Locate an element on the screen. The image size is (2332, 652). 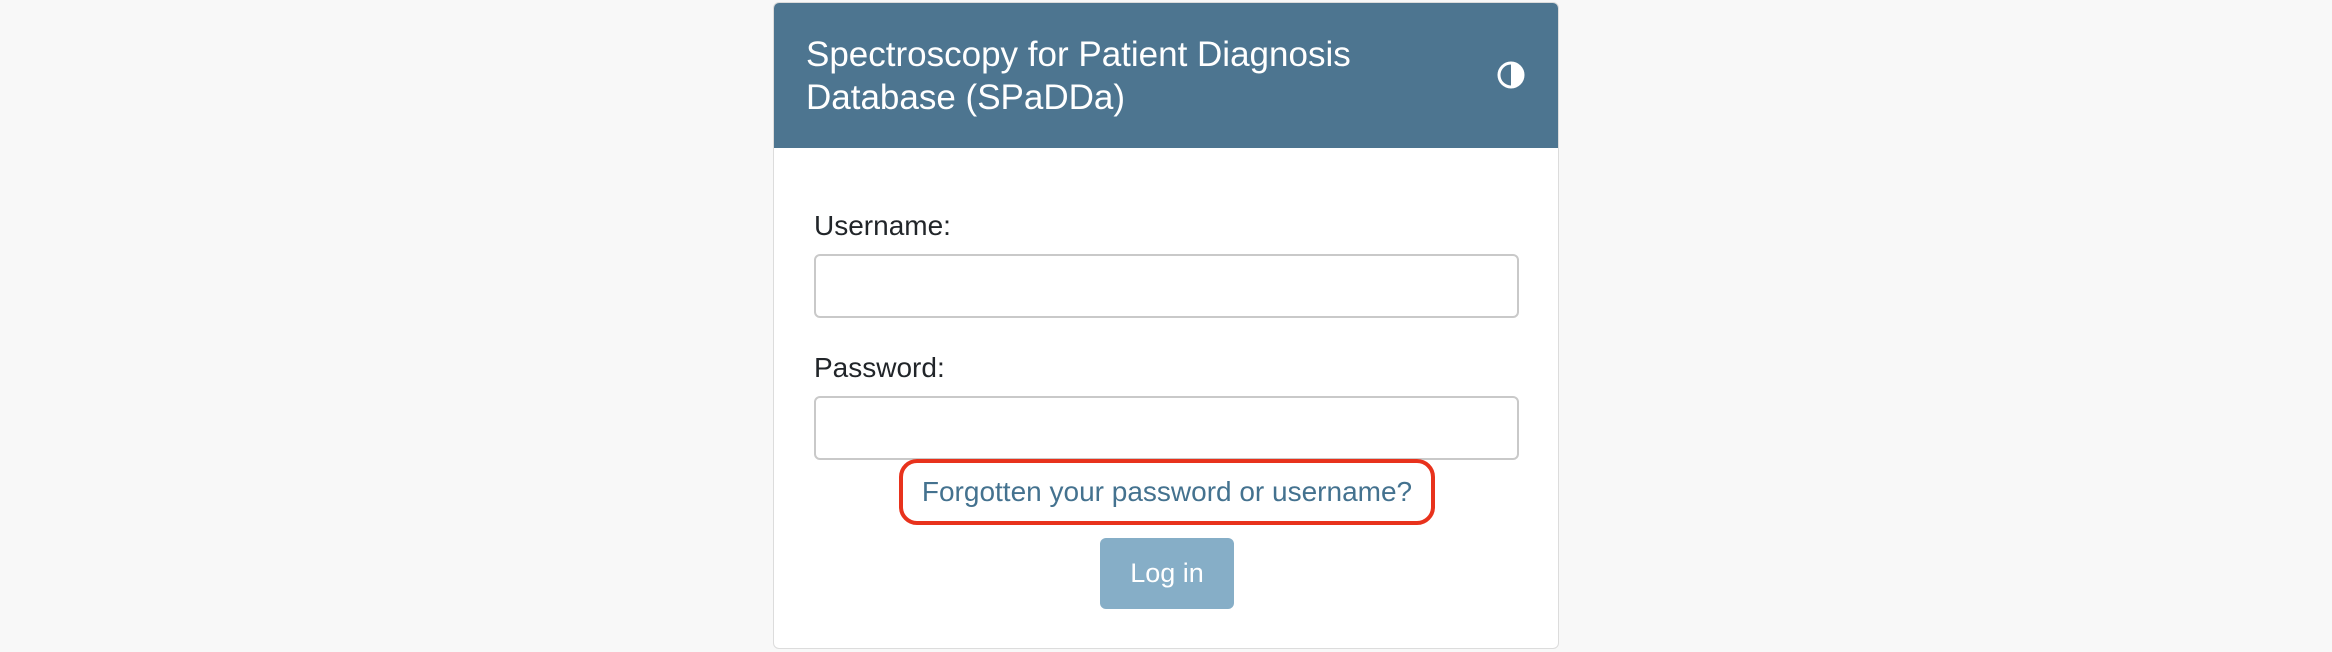
username-input is located at coordinates (1166, 286).